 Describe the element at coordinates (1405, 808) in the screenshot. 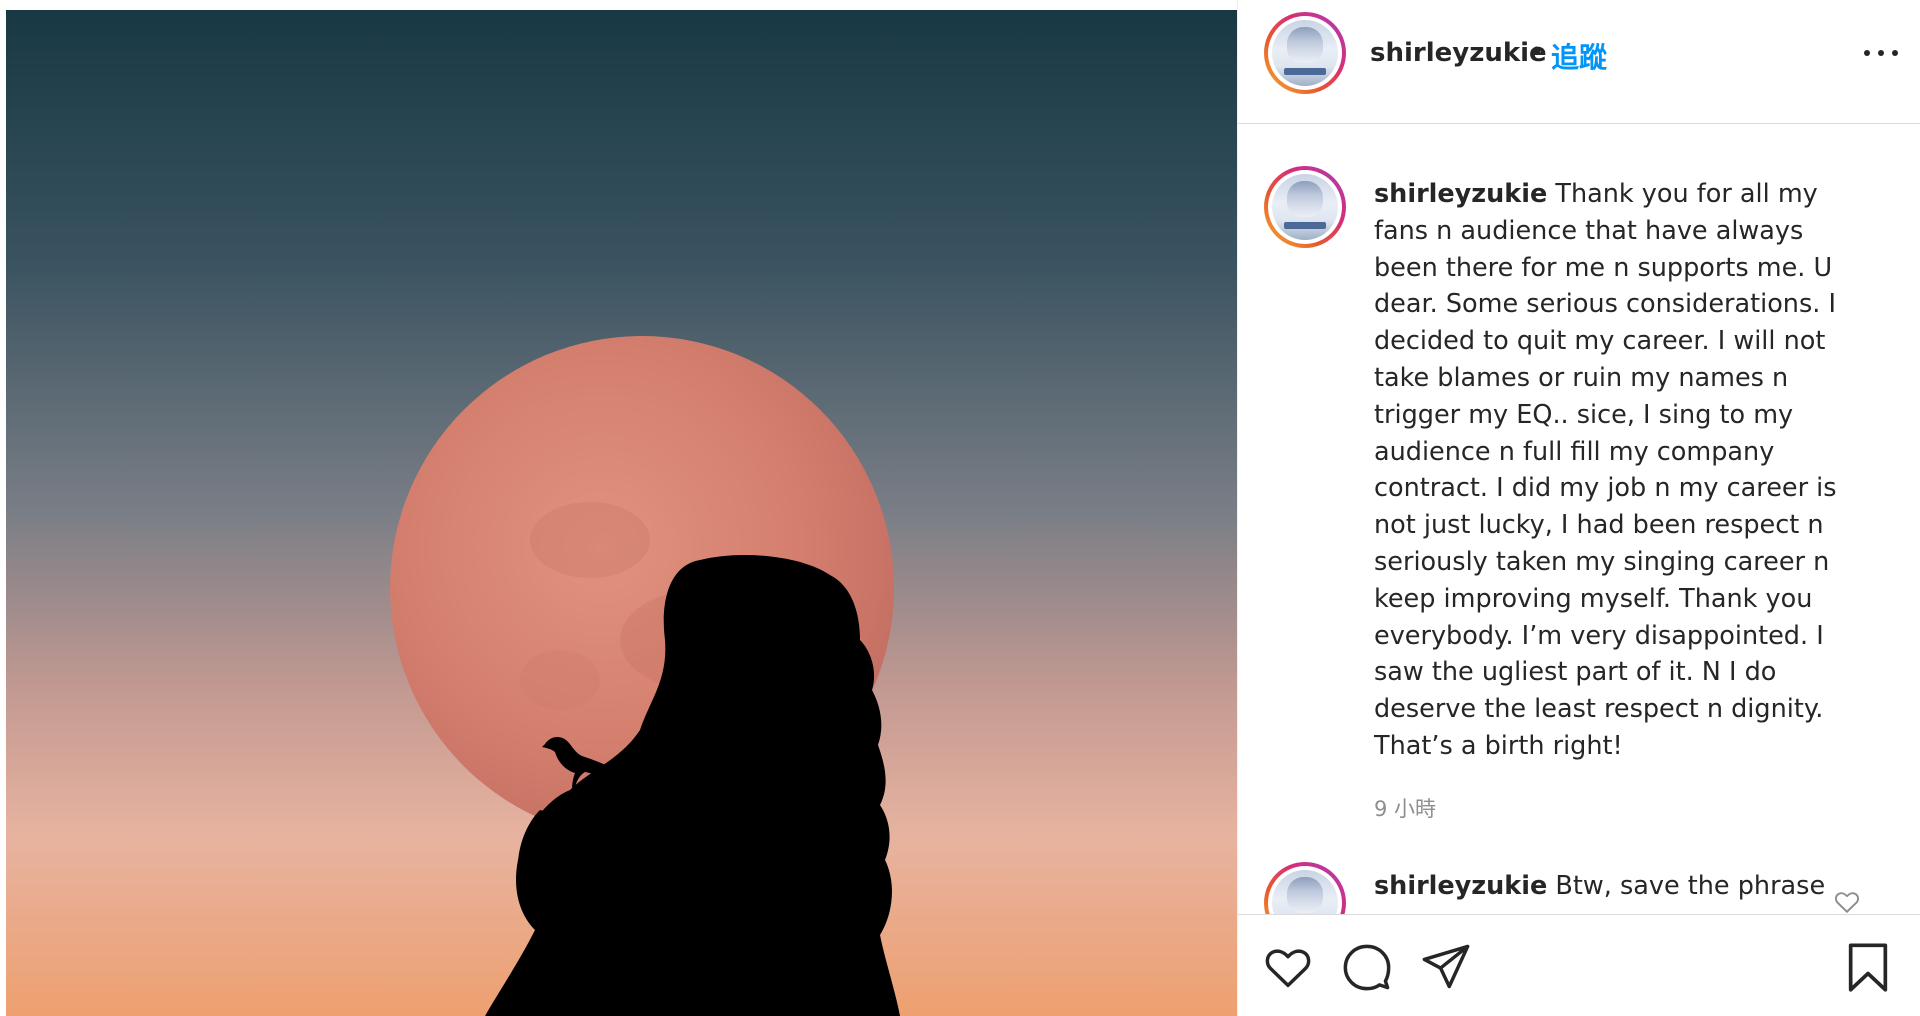

I see `caption-timestamp: 9 小時` at that location.